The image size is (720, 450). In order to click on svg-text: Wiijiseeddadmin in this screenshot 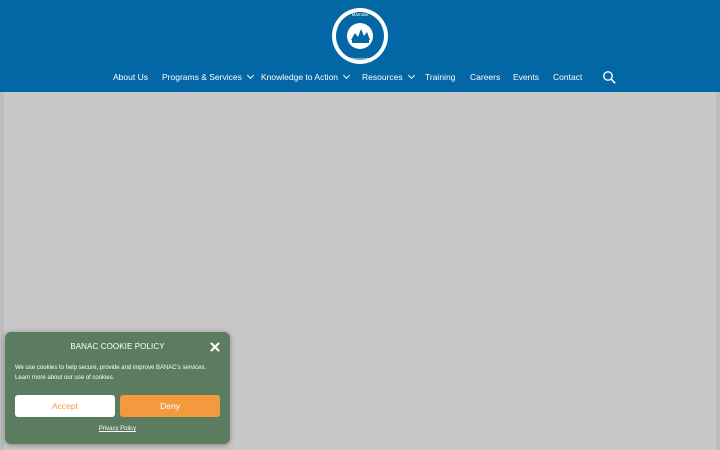, I will do `click(359, 58)`.